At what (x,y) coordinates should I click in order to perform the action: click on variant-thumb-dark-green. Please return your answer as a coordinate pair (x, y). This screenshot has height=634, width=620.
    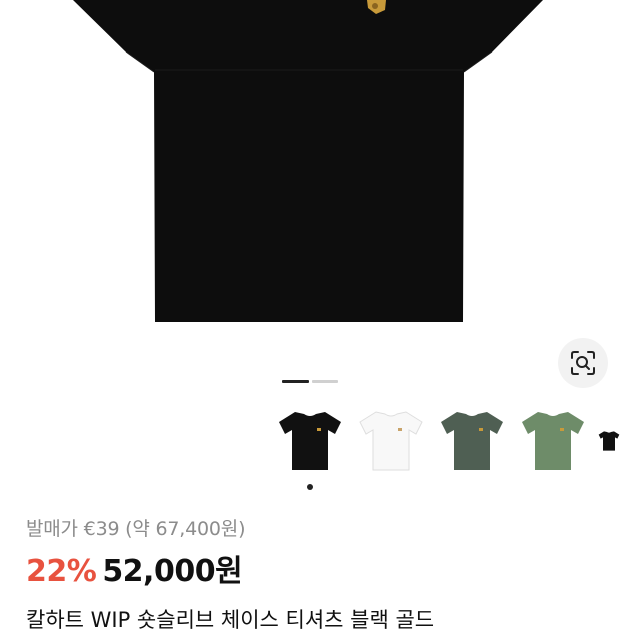
    Looking at the image, I should click on (472, 441).